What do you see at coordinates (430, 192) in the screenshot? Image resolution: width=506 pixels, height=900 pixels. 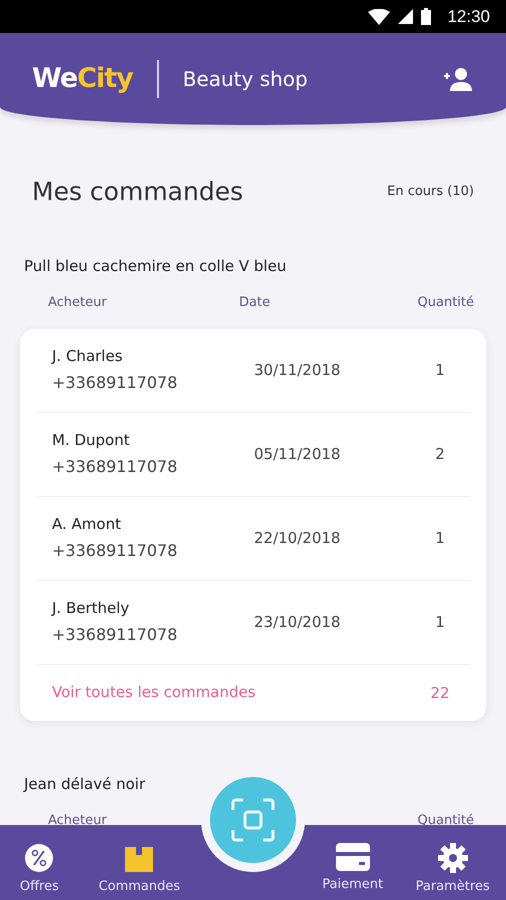 I see `status-filter: En cours (10)` at bounding box center [430, 192].